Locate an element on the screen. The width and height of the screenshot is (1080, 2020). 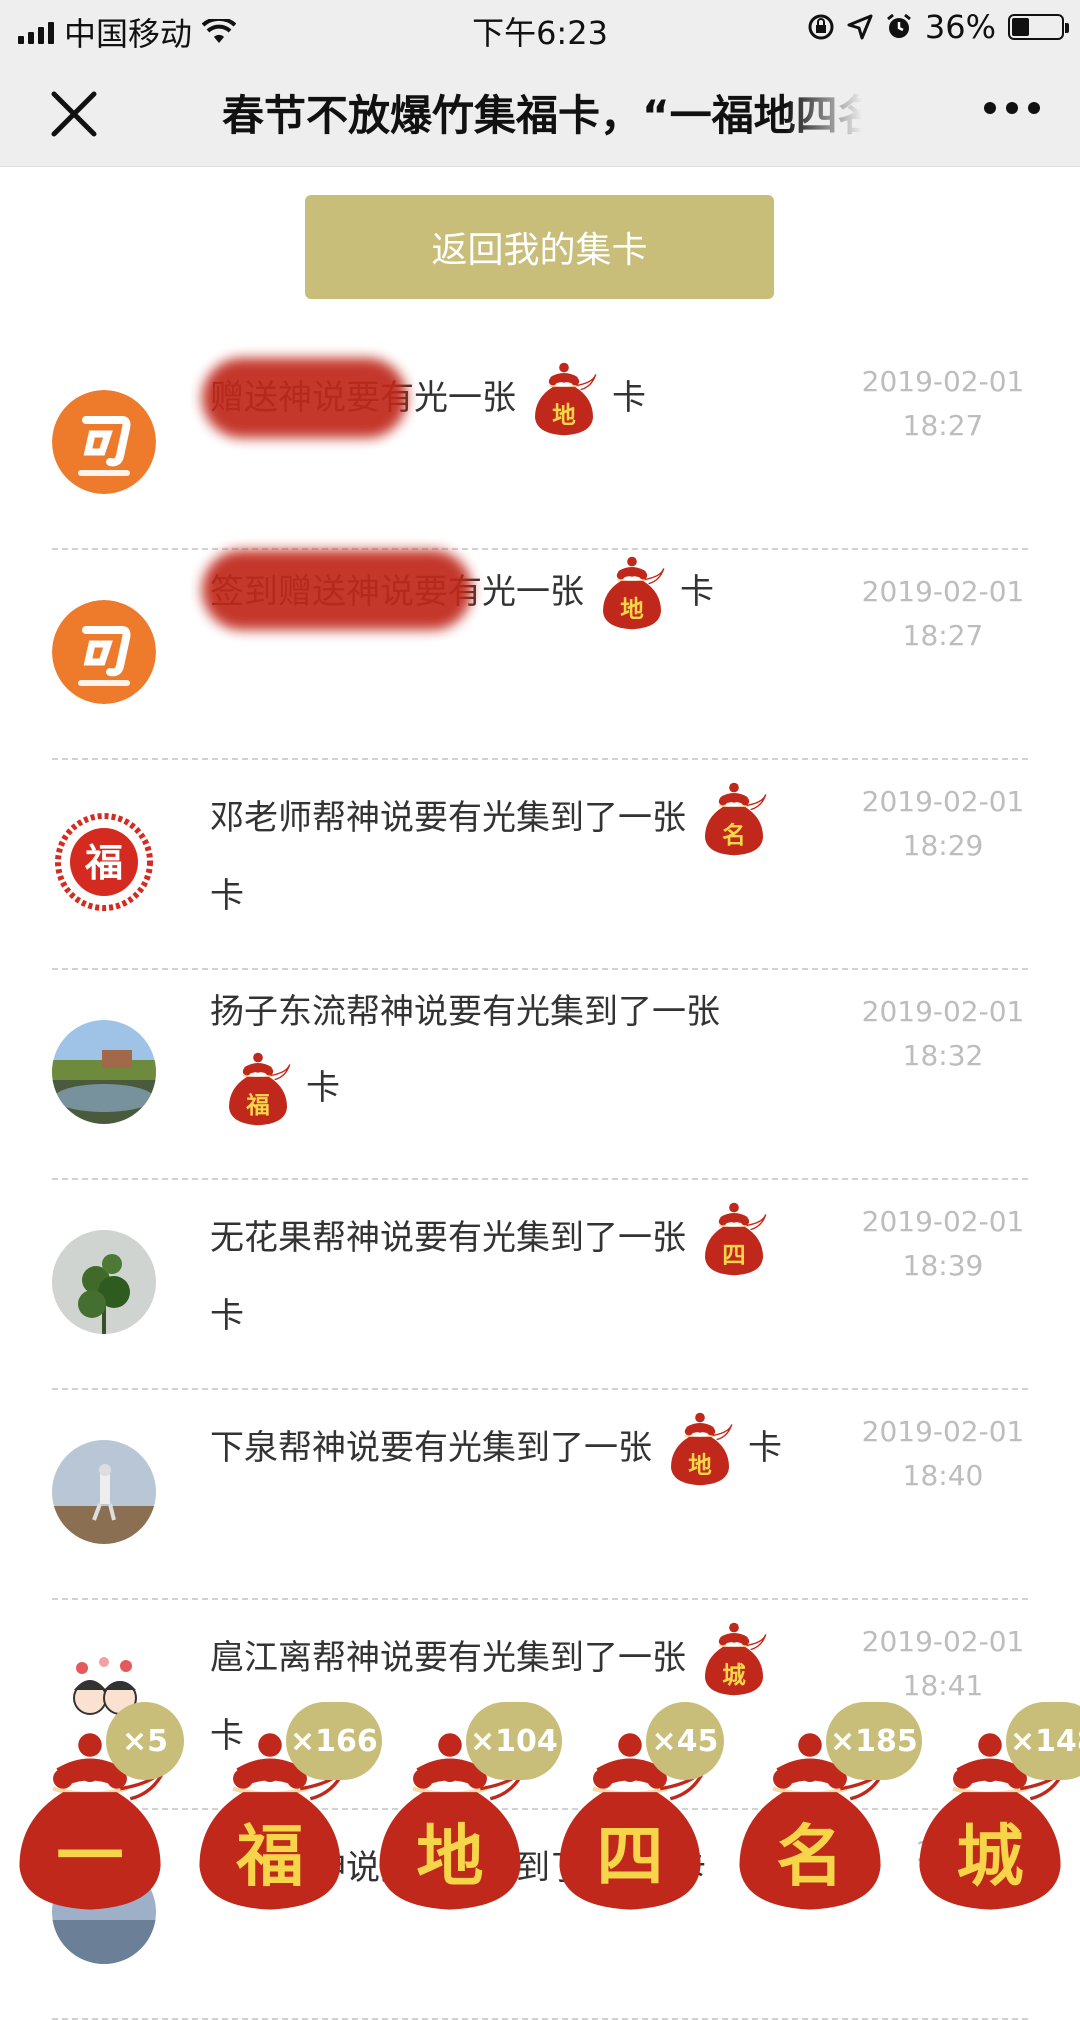
timestamp-time: 18:39 is located at coordinates (943, 1265).